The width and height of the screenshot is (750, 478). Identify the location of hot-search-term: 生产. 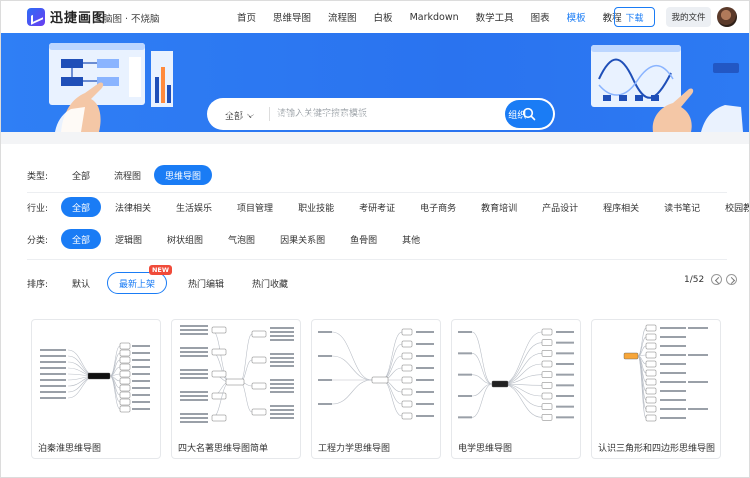
(367, 114).